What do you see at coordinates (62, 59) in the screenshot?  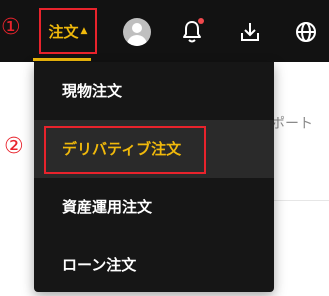 I see `active-menu-underline` at bounding box center [62, 59].